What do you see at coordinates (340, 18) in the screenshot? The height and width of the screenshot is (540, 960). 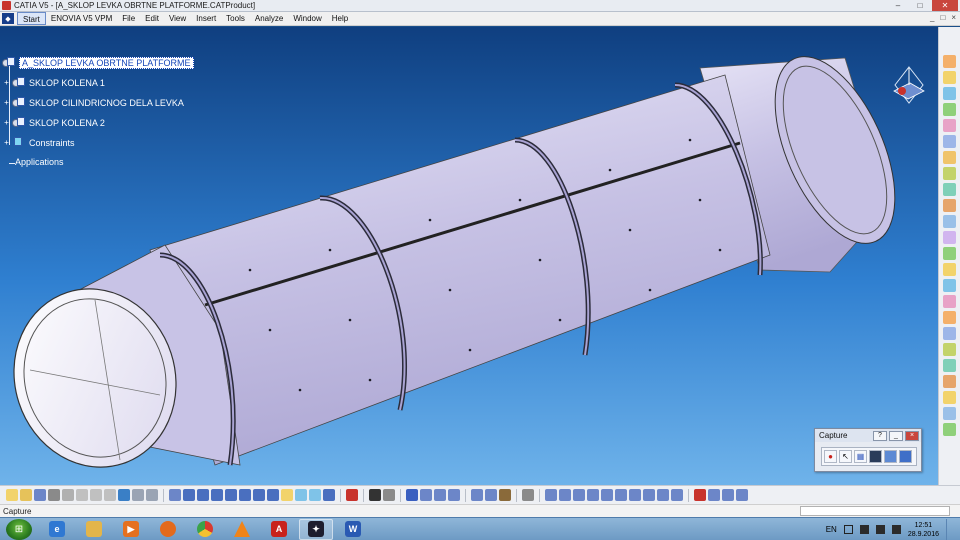 I see `menu-help: Help` at bounding box center [340, 18].